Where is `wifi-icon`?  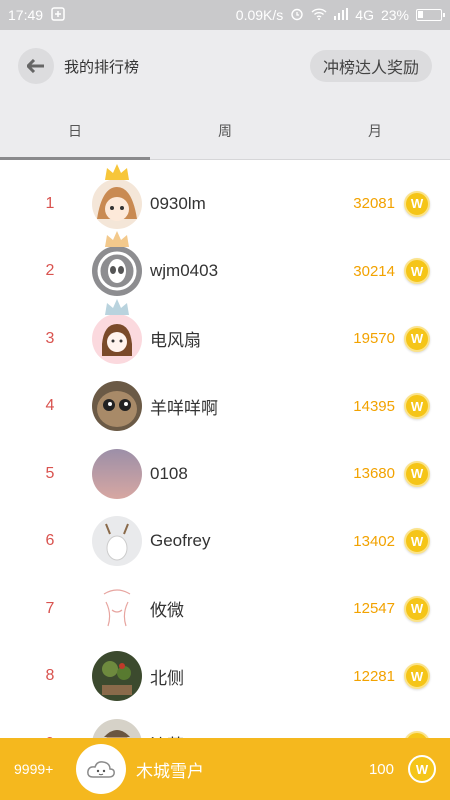 wifi-icon is located at coordinates (319, 15).